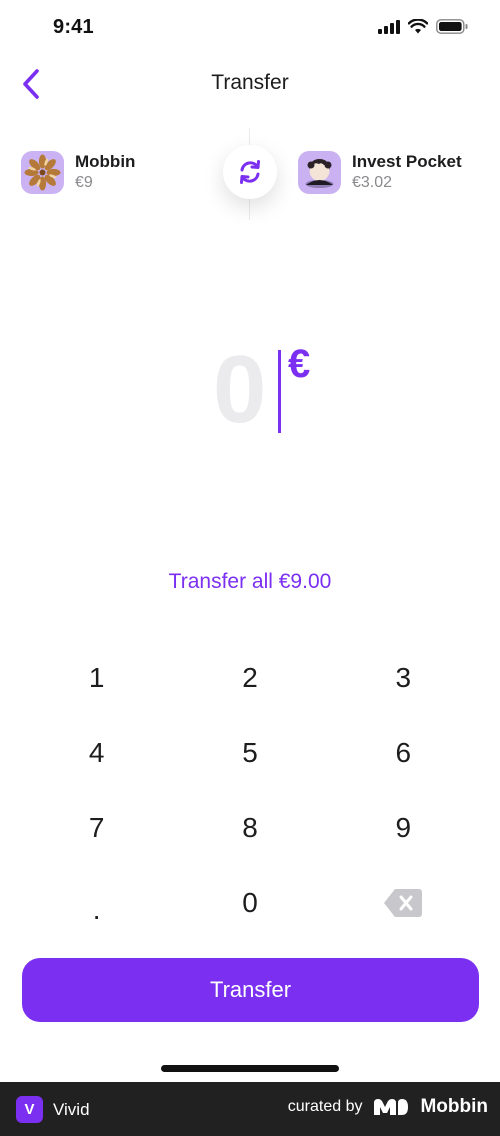  I want to click on mobbin-logo-icon, so click(391, 1107).